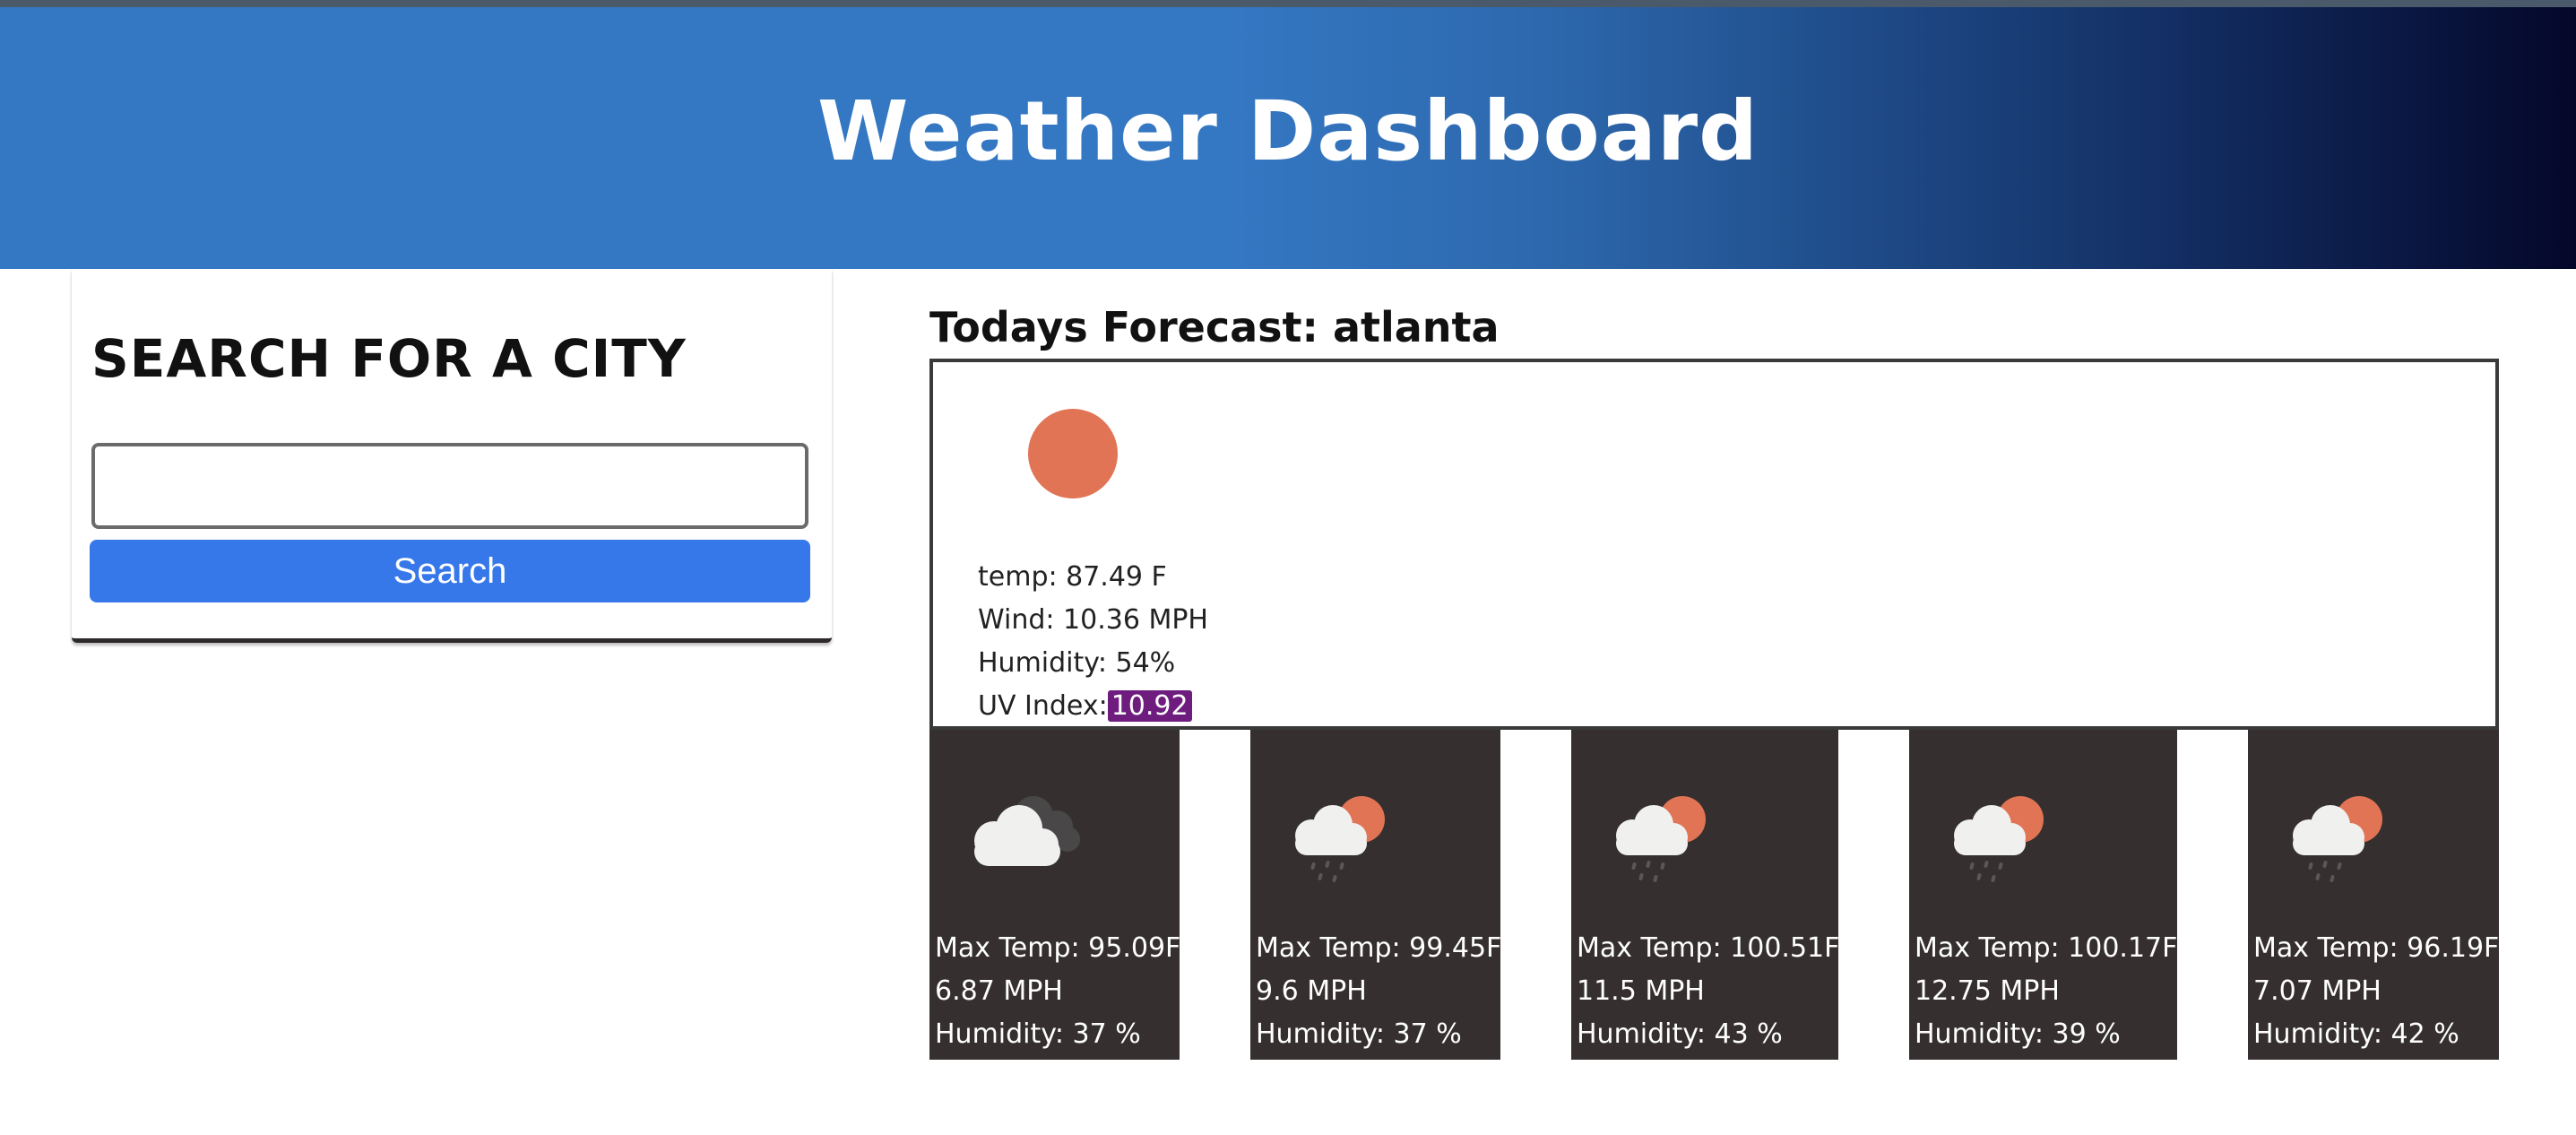 This screenshot has height=1135, width=2576. Describe the element at coordinates (2356, 1034) in the screenshot. I see `forecast-humidity: Humidity: 42 %` at that location.